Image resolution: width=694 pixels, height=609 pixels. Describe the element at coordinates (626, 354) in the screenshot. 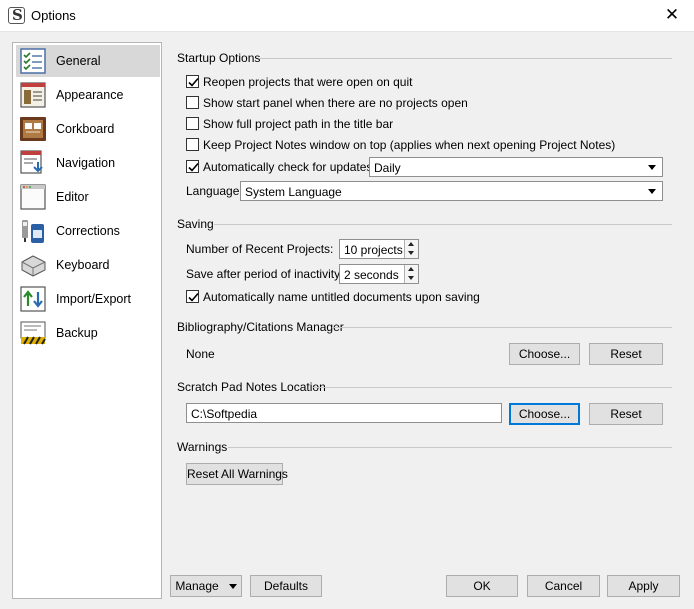

I see `bibliography-reset-button: Reset` at that location.